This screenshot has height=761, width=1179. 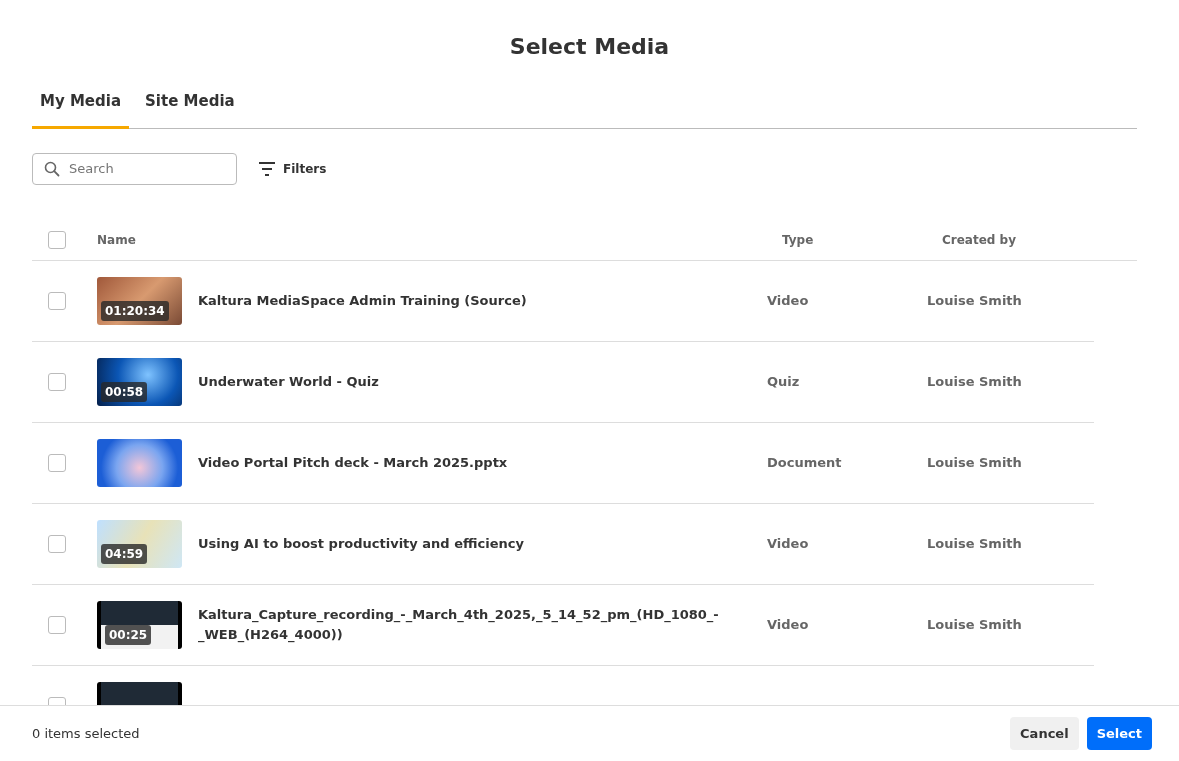 What do you see at coordinates (190, 107) in the screenshot?
I see `tab: Site Media` at bounding box center [190, 107].